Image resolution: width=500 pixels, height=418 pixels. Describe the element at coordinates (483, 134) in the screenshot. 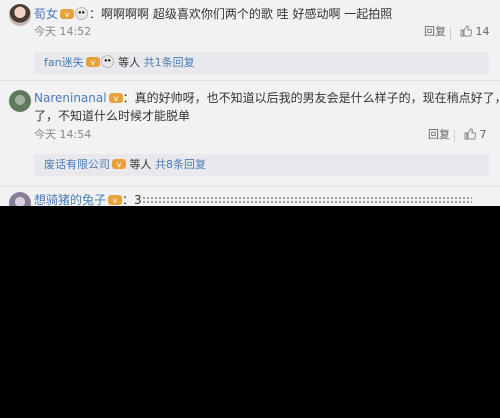

I see `like-count: 7` at that location.